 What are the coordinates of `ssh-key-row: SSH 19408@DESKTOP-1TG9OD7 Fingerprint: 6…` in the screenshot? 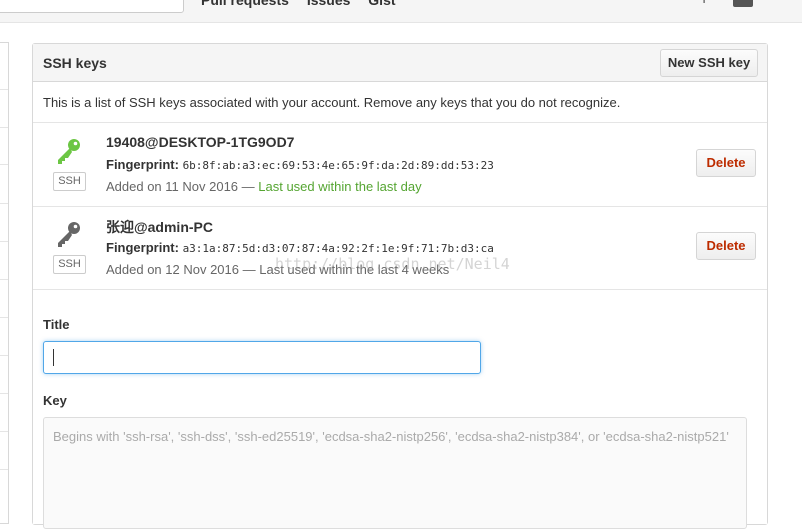 It's located at (400, 165).